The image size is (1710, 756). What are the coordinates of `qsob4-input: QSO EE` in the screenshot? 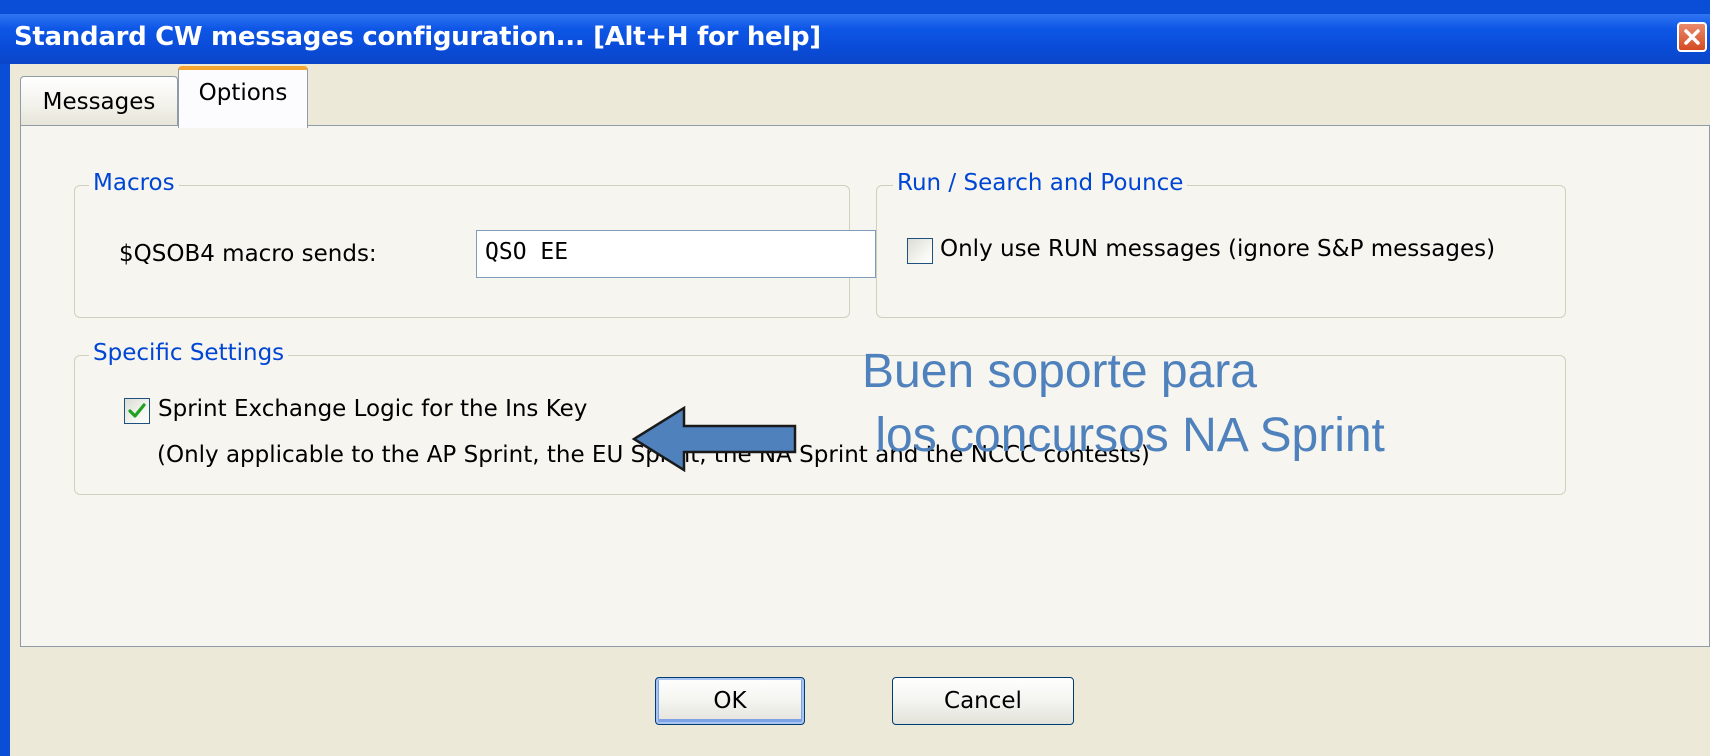 It's located at (676, 254).